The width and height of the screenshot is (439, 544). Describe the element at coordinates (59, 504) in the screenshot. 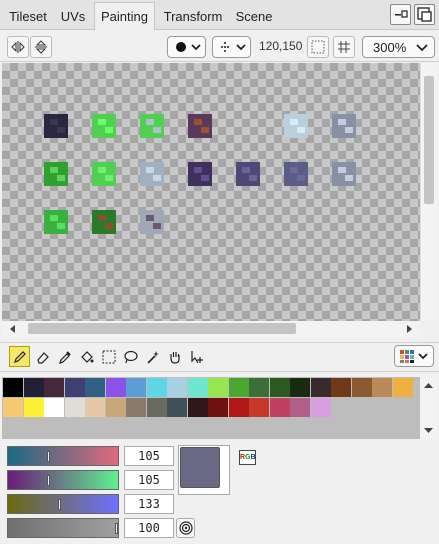

I see `blue-slider-knob` at that location.